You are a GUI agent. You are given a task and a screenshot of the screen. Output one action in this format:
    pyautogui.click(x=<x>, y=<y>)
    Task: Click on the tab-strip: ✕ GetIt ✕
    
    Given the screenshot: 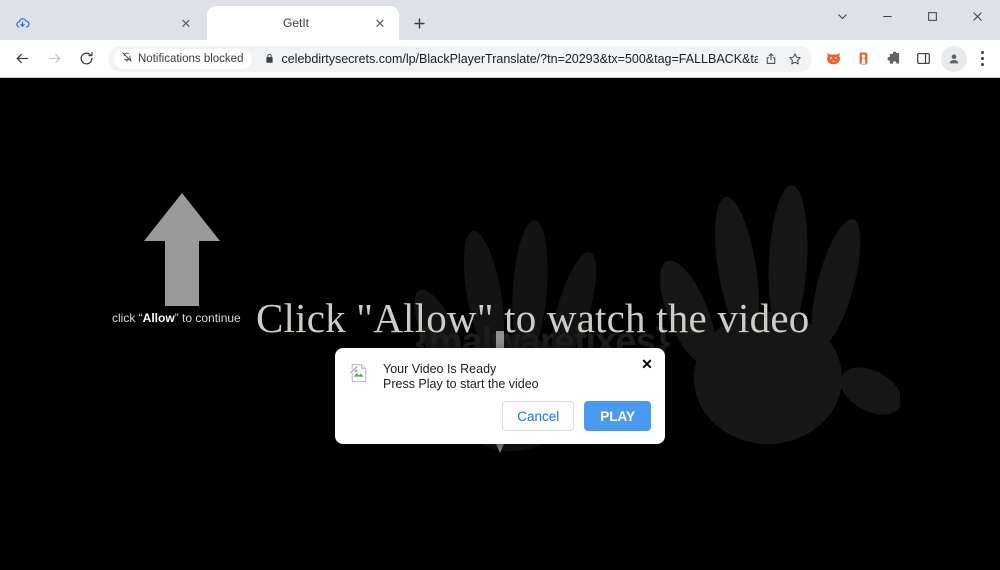 What is the action you would take?
    pyautogui.click(x=500, y=20)
    